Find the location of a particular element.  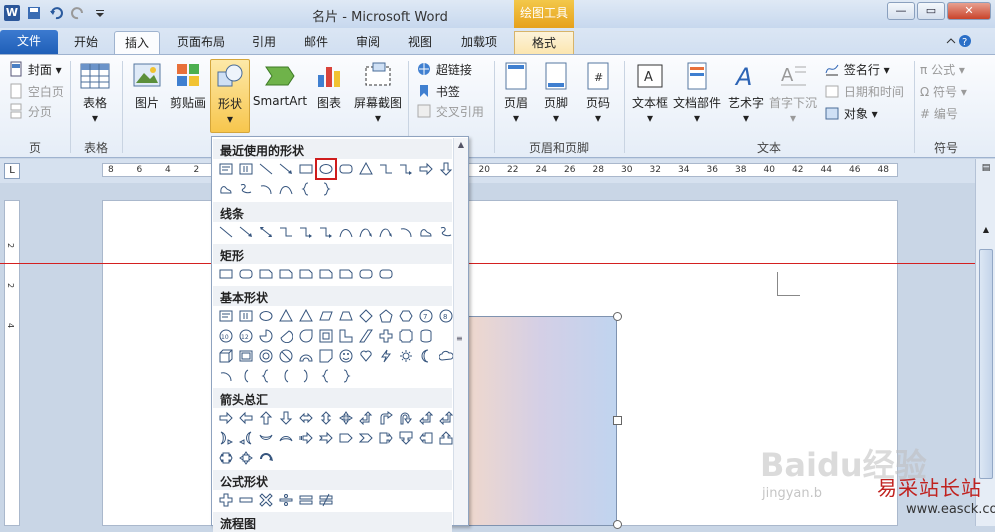

vertical-ruler: 2 2 4 is located at coordinates (12, 363).